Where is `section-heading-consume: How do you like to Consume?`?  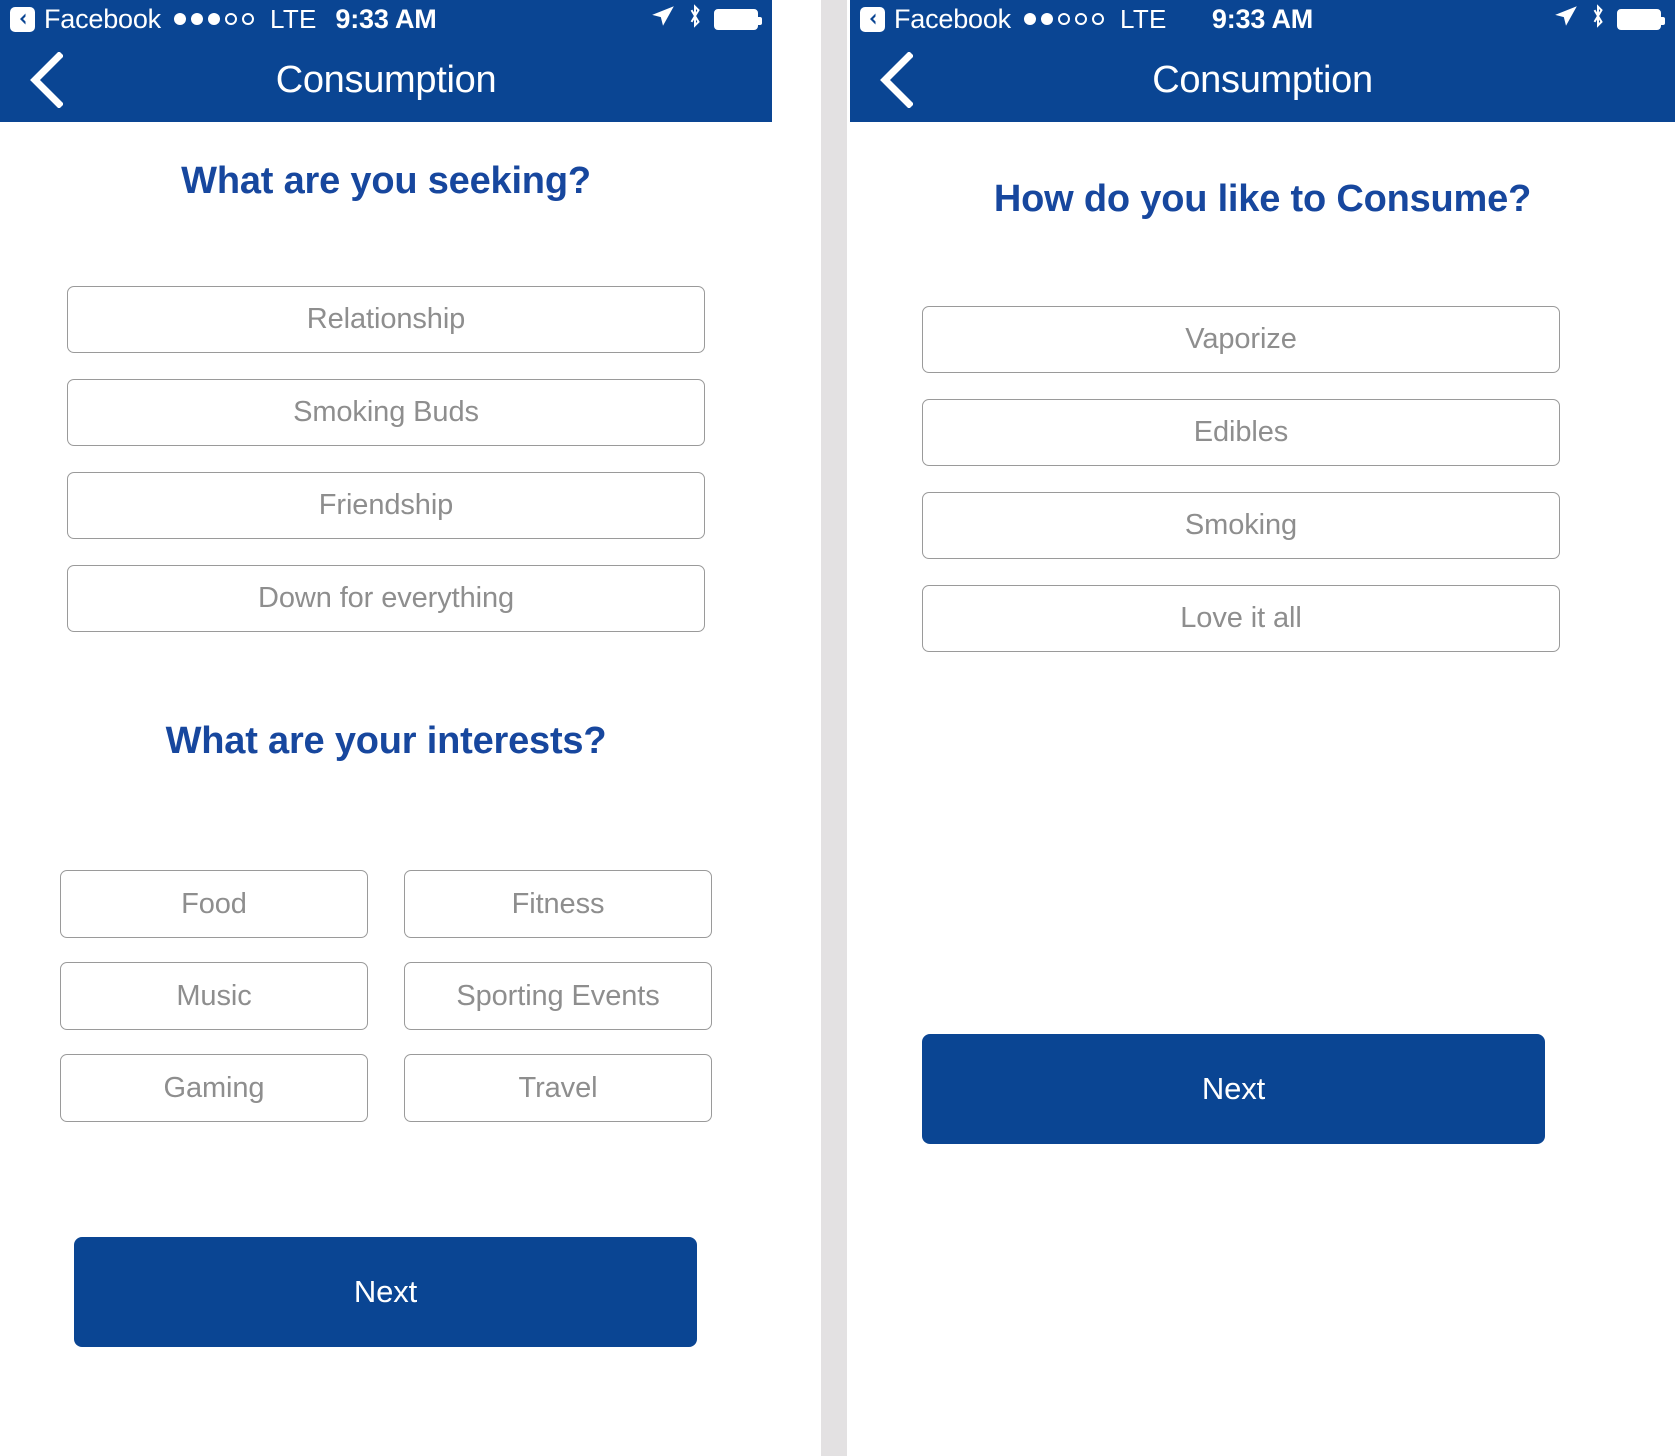
section-heading-consume: How do you like to Consume? is located at coordinates (1262, 199).